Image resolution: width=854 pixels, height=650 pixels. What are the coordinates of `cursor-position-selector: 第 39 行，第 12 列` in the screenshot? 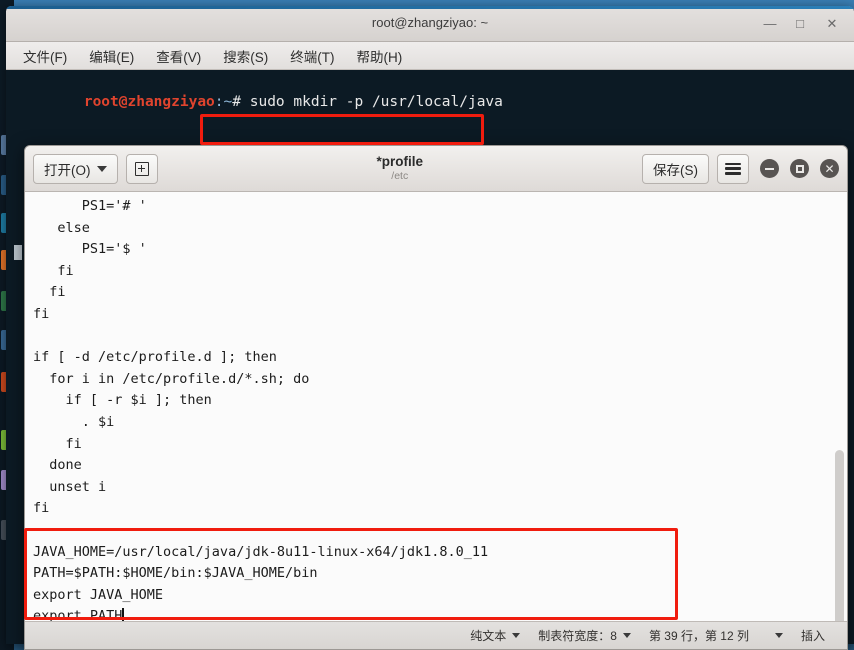 It's located at (716, 635).